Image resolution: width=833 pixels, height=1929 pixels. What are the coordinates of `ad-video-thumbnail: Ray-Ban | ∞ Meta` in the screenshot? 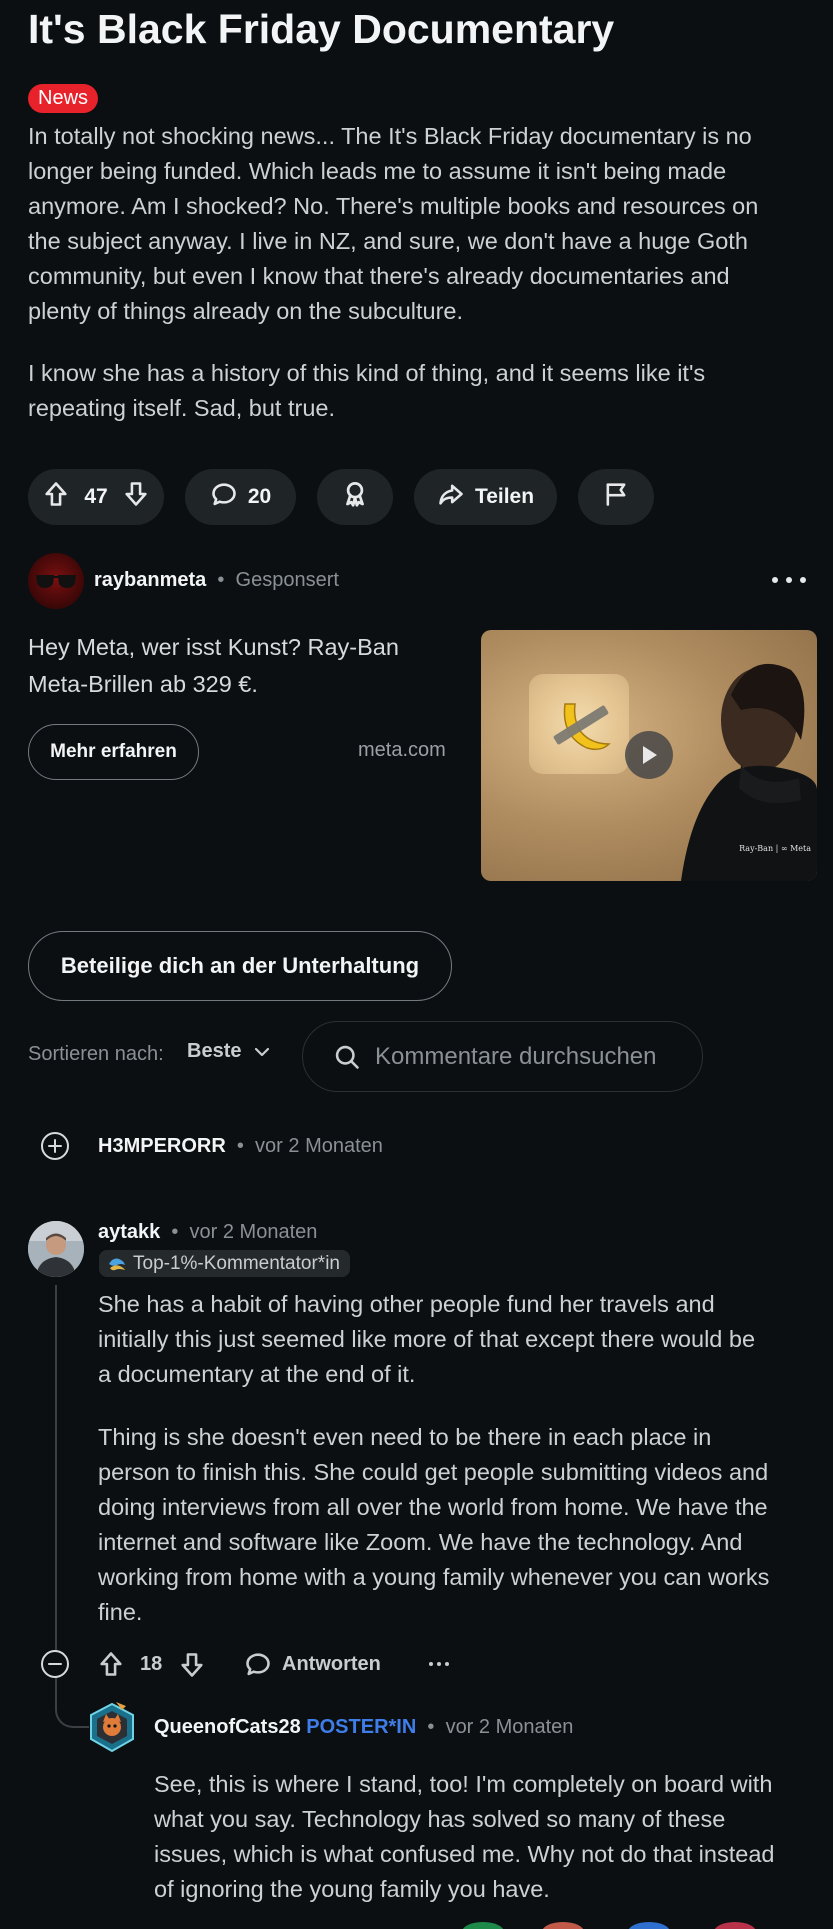 It's located at (649, 755).